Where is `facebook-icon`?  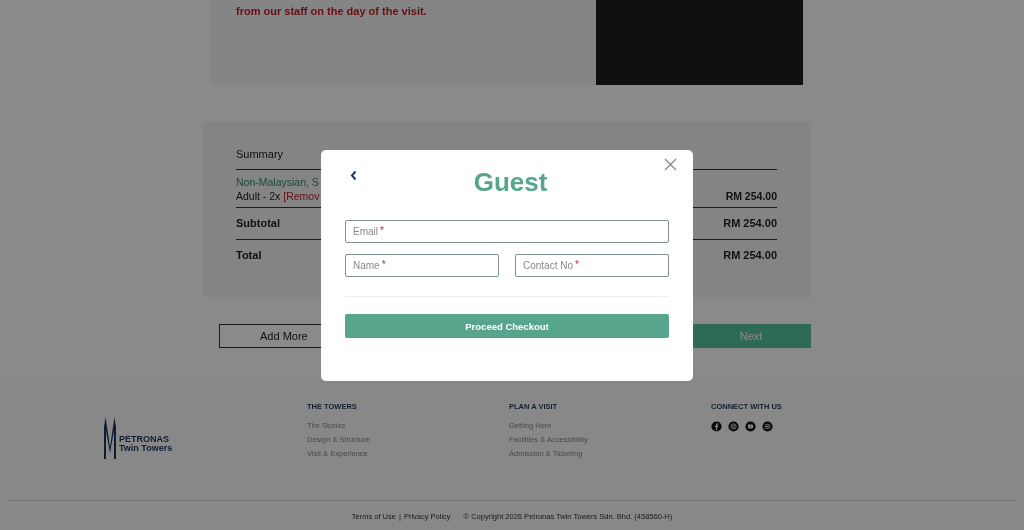 facebook-icon is located at coordinates (716, 426).